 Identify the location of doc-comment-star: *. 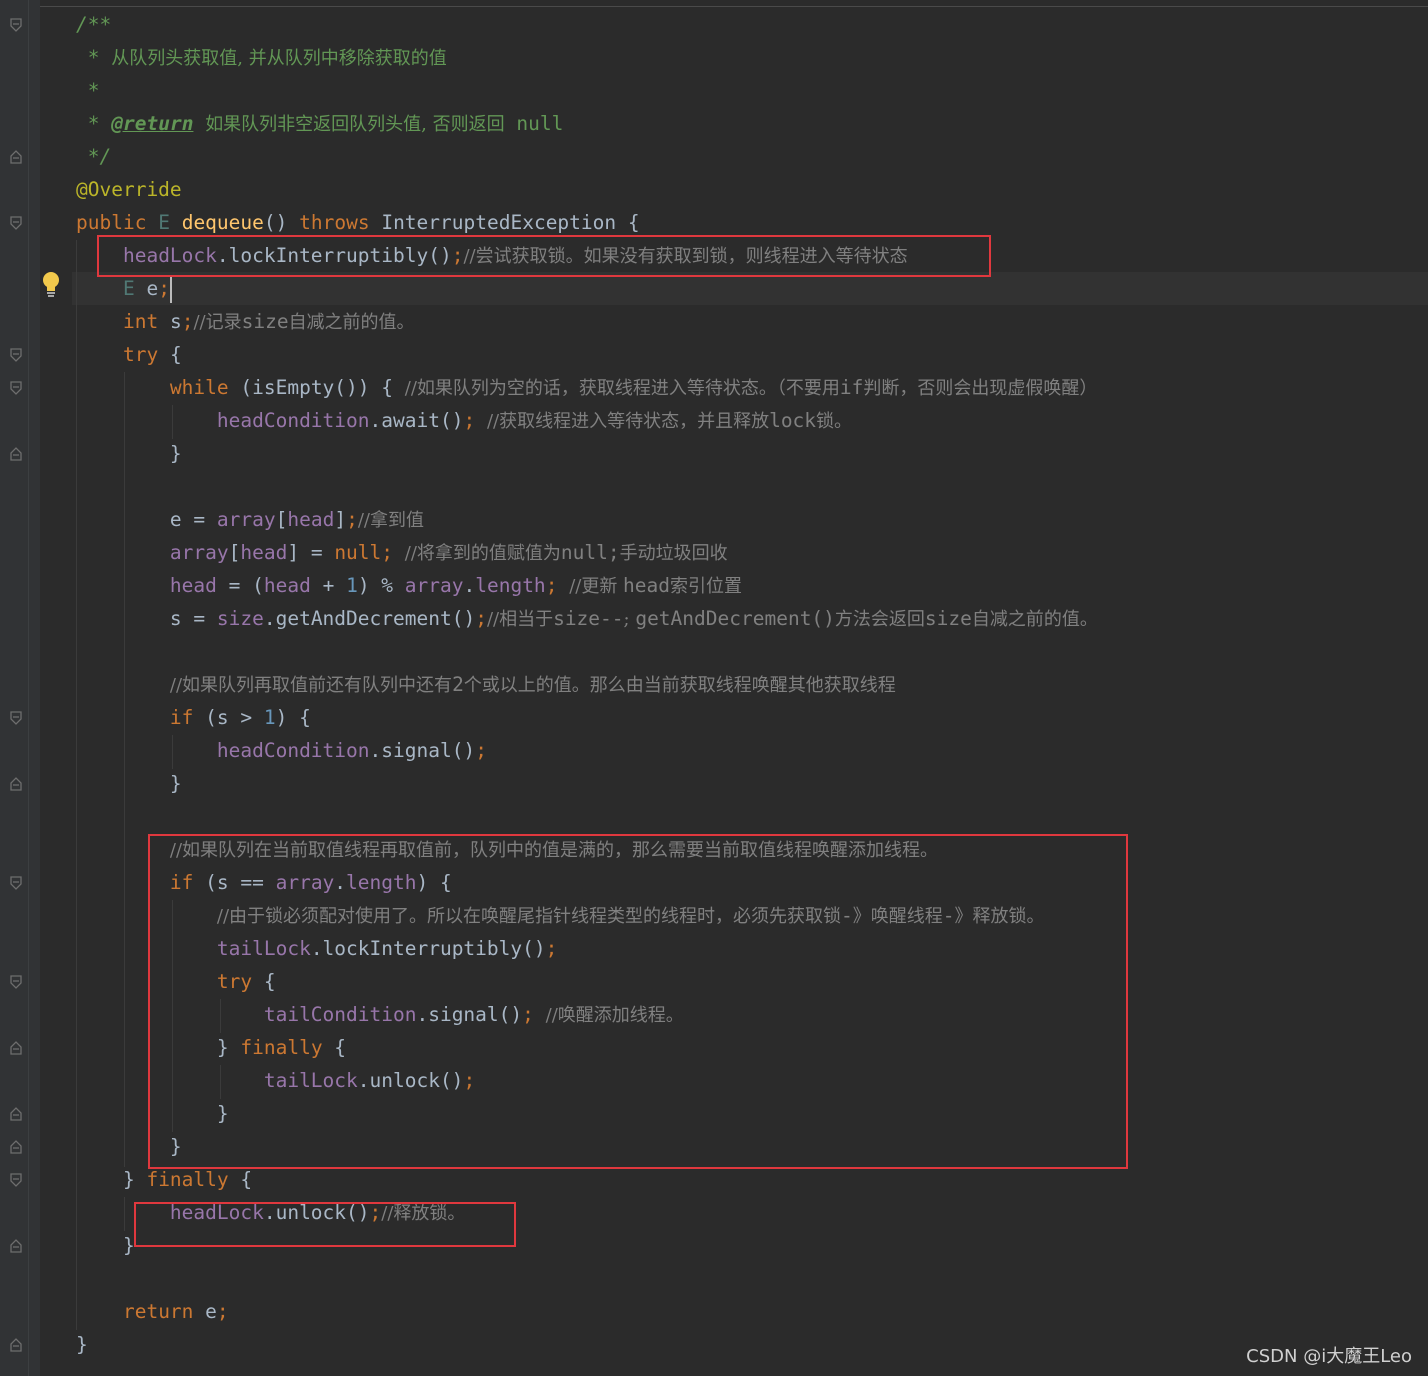
(93, 123).